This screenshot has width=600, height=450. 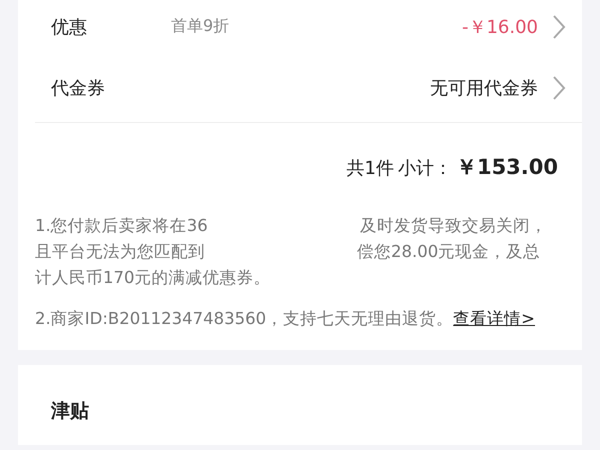 What do you see at coordinates (121, 226) in the screenshot?
I see `notice-text: 1.您付款后卖家将在36` at bounding box center [121, 226].